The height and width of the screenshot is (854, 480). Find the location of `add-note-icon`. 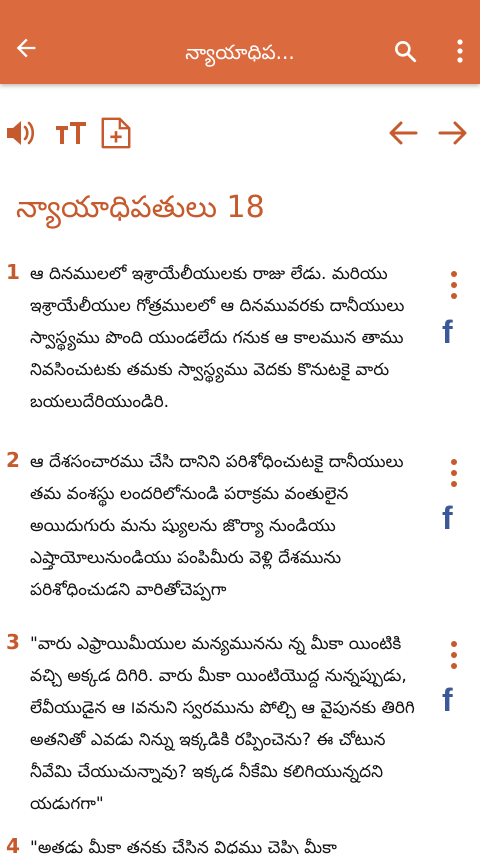

add-note-icon is located at coordinates (116, 133).